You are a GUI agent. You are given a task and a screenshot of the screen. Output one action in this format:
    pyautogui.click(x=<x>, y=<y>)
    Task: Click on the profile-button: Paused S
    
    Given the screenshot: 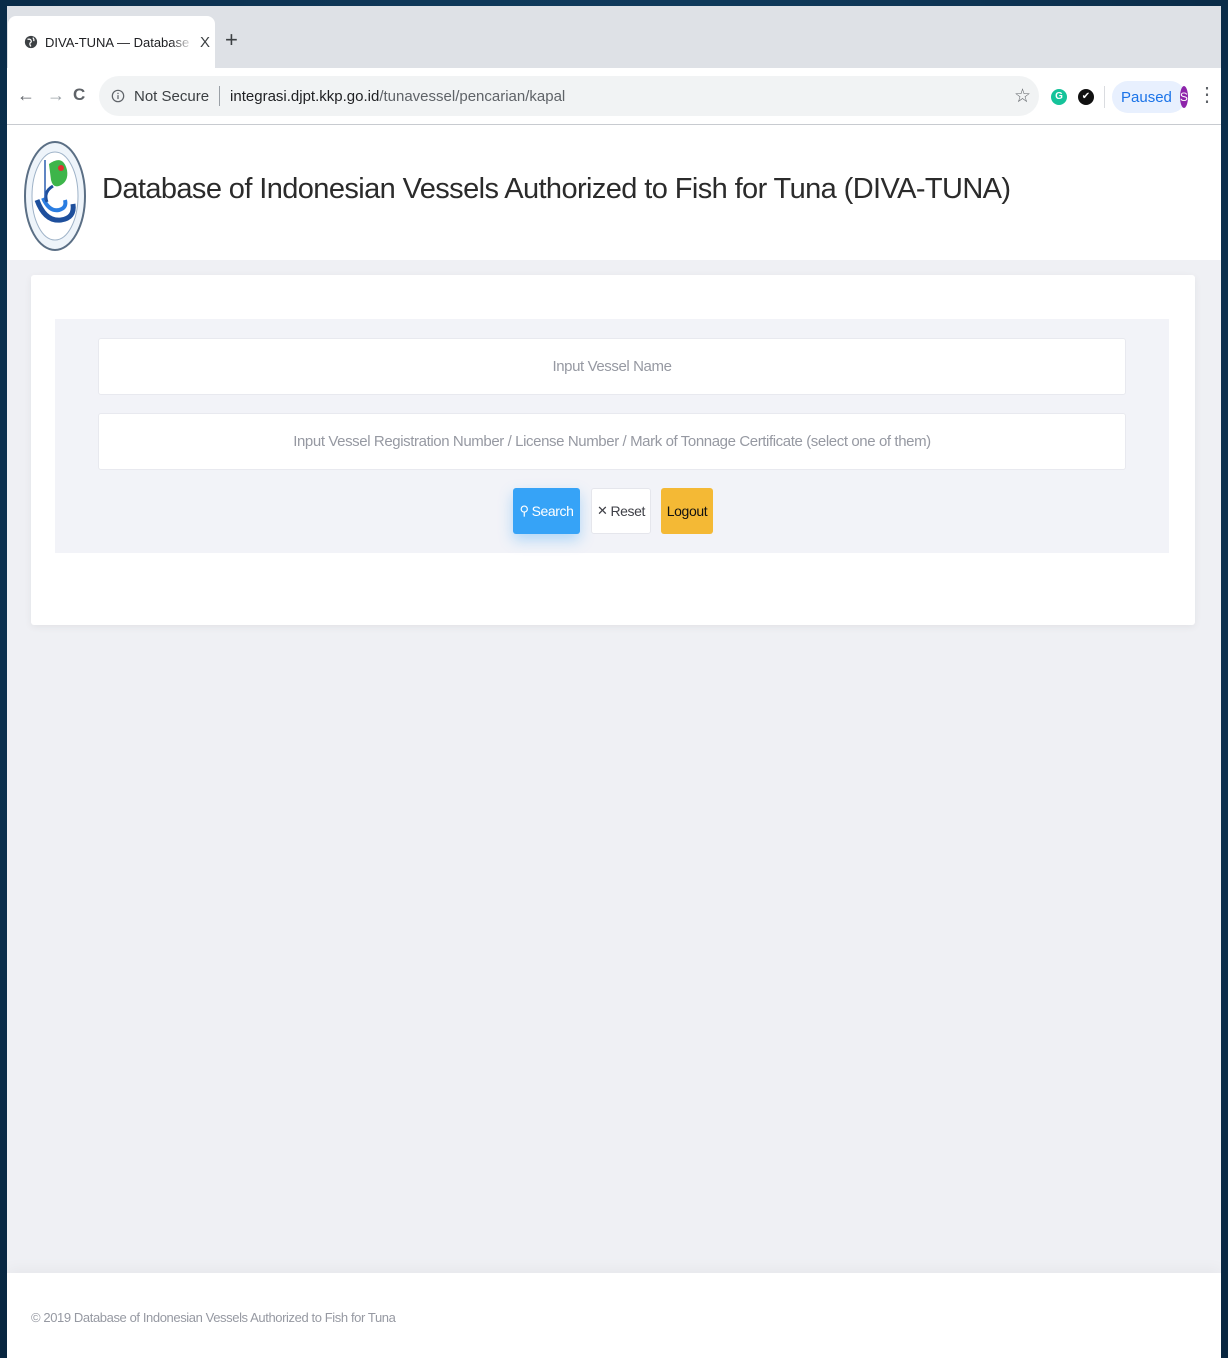 What is the action you would take?
    pyautogui.click(x=1150, y=97)
    